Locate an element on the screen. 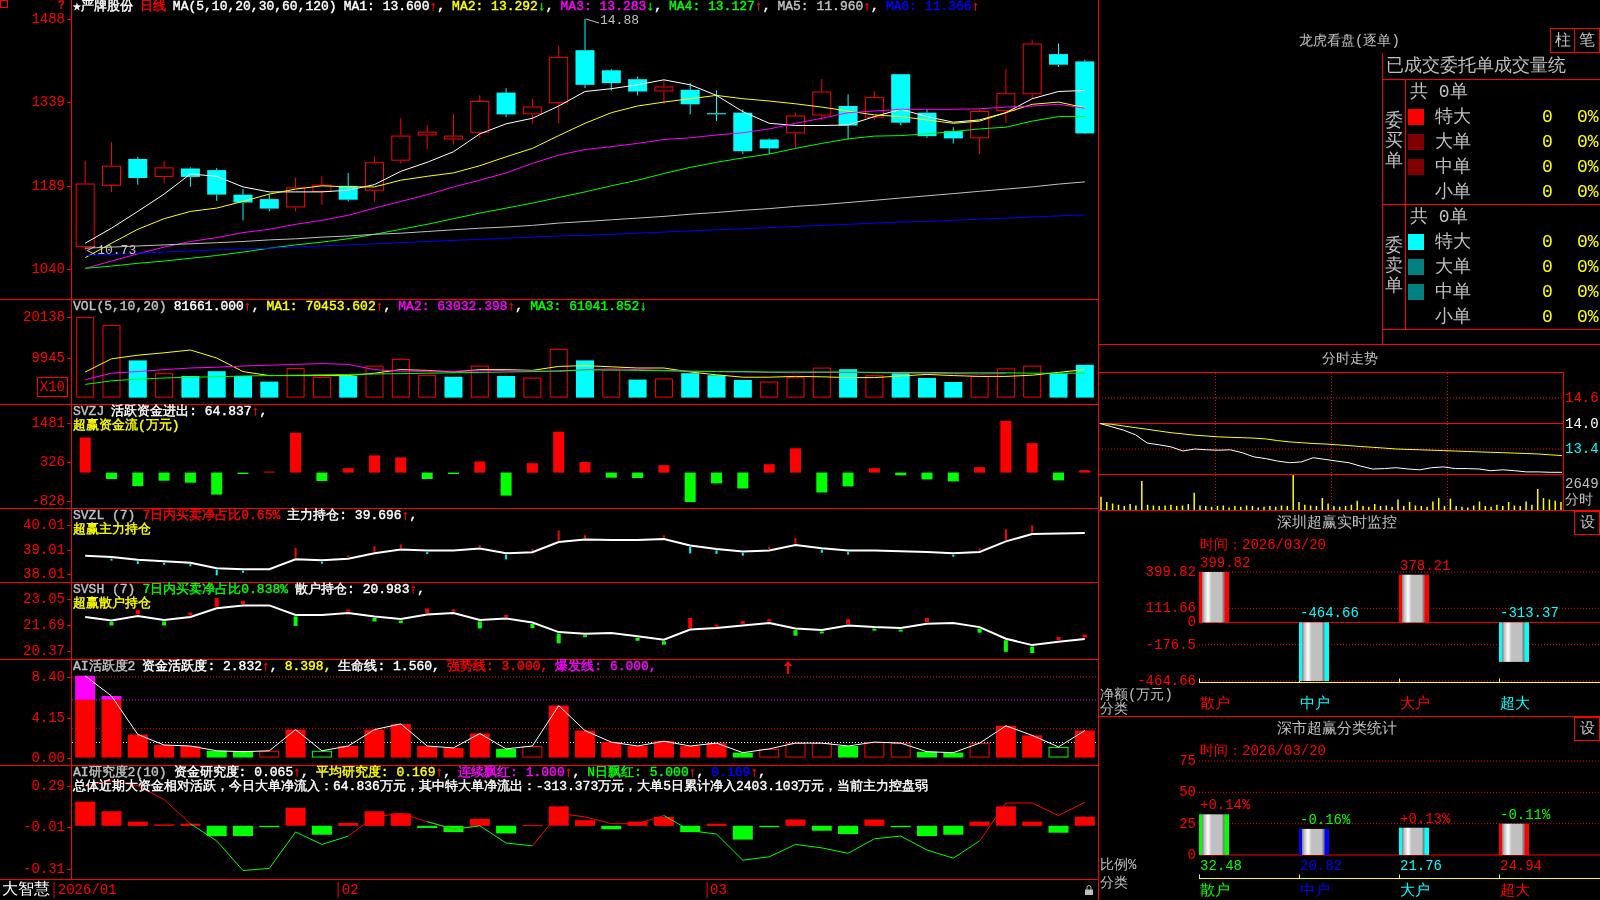 The height and width of the screenshot is (900, 1600). axis-title: 净额(万元) is located at coordinates (1136, 695).